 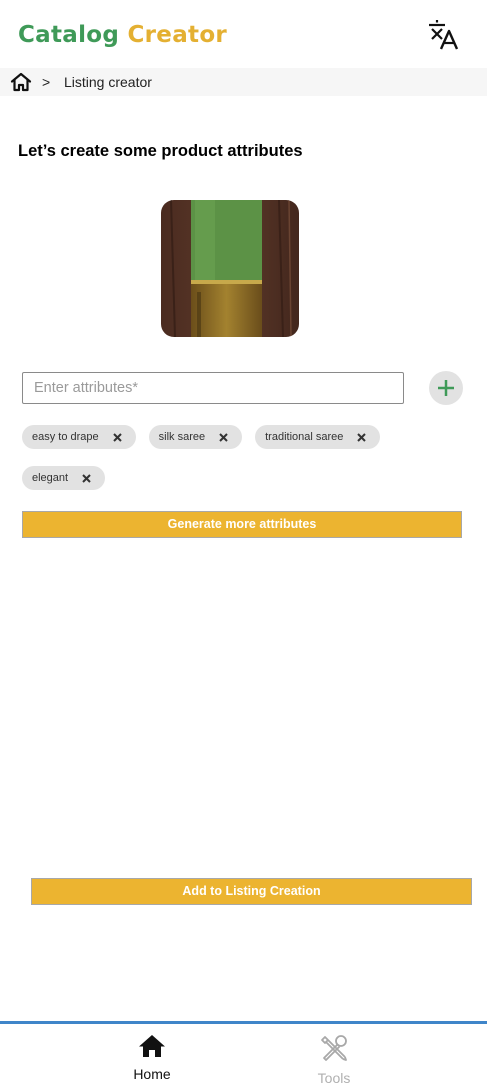 I want to click on home-outline-icon, so click(x=21, y=82).